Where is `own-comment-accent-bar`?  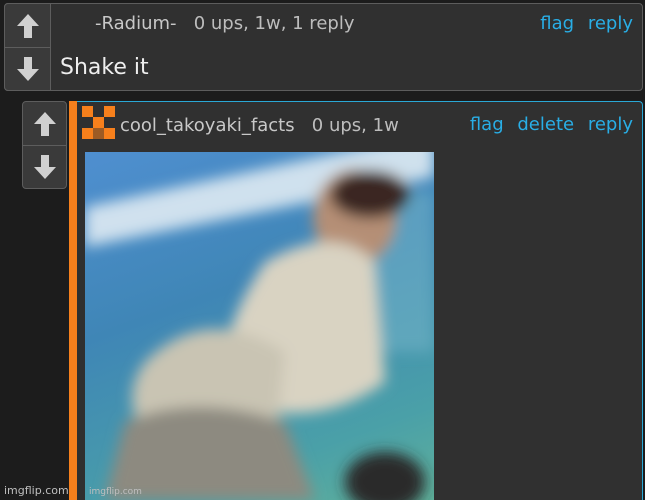 own-comment-accent-bar is located at coordinates (73, 300).